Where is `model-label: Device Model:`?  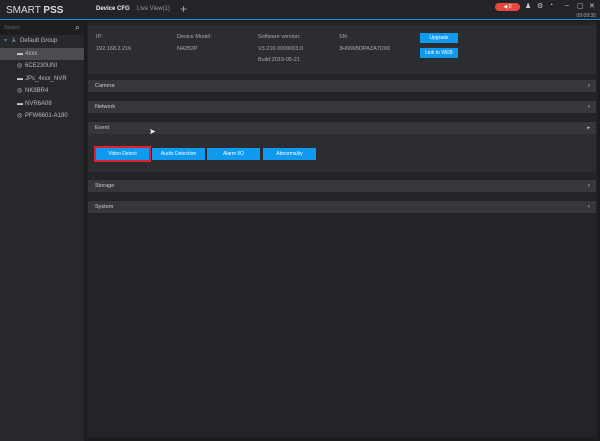 model-label: Device Model: is located at coordinates (194, 37).